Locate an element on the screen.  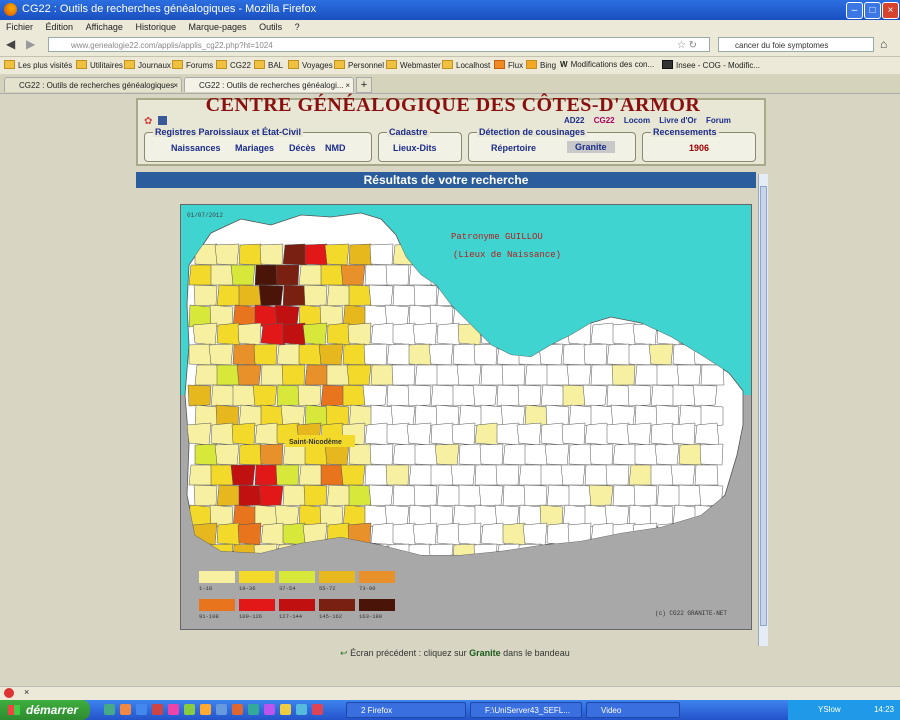
bookmark-item: Utilitaires is located at coordinates (99, 65).